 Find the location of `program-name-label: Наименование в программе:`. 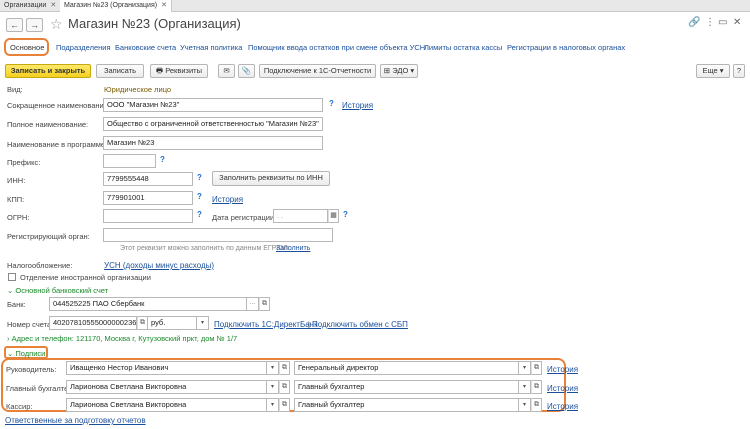

program-name-label: Наименование в программе: is located at coordinates (57, 144).